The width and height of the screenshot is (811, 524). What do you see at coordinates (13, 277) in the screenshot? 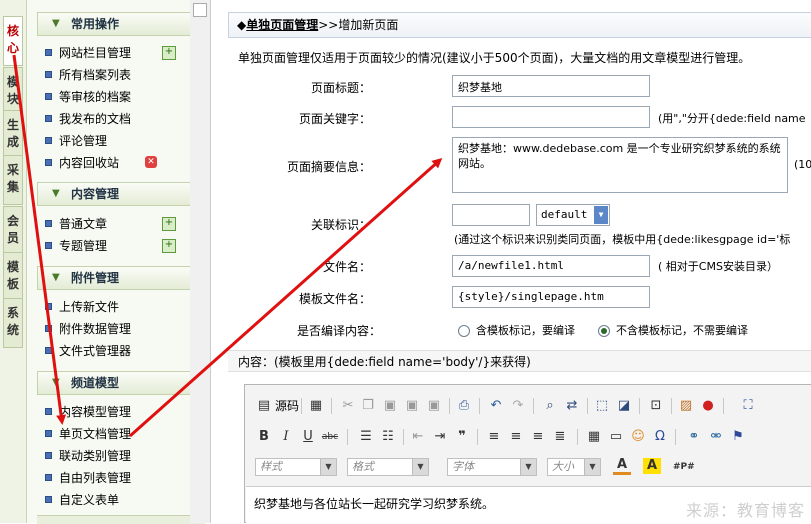
I see `vtab-template: 模板` at bounding box center [13, 277].